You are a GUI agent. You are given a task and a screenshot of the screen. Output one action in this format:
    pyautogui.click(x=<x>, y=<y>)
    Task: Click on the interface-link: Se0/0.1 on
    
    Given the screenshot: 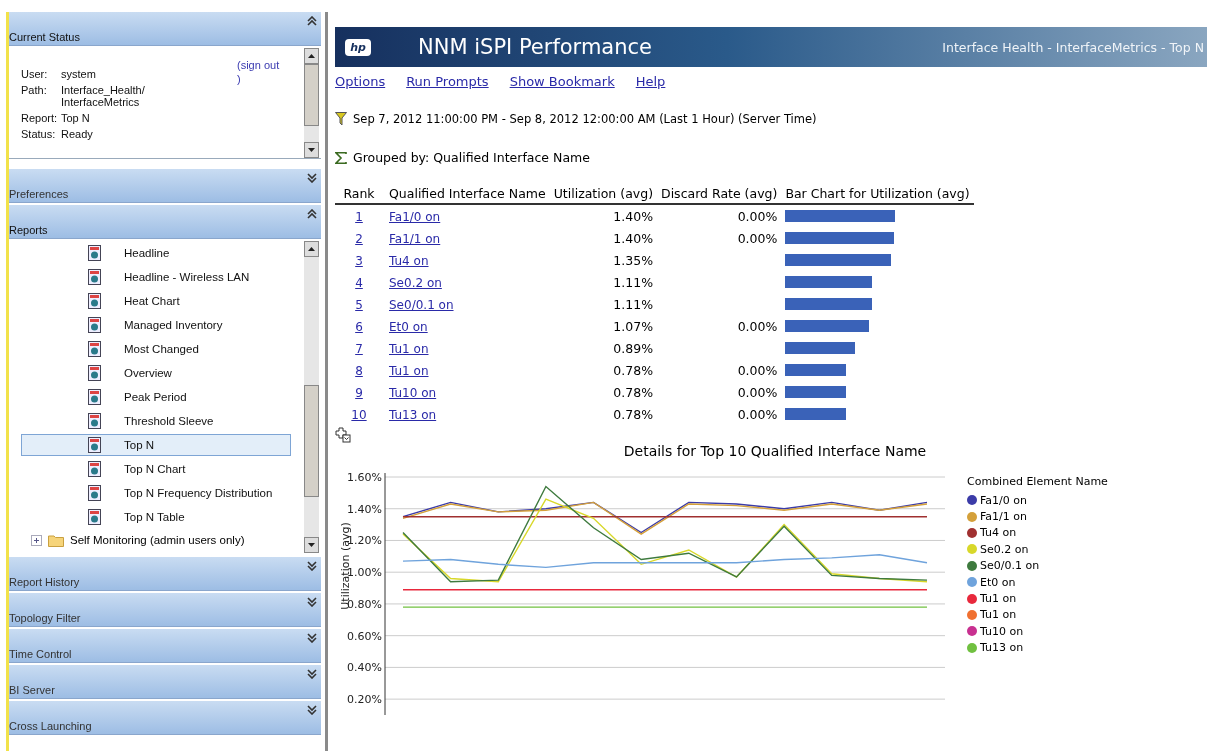 What is the action you would take?
    pyautogui.click(x=421, y=304)
    